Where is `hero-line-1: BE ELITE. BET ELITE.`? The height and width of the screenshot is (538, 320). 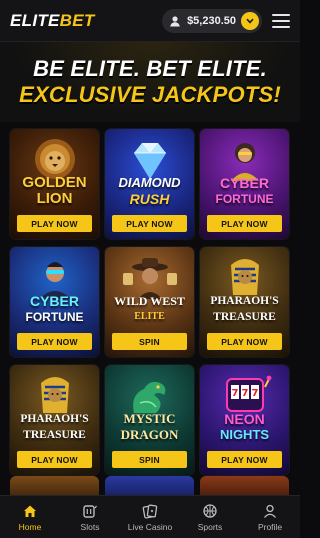
hero-line-1: BE ELITE. BET ELITE. is located at coordinates (150, 68).